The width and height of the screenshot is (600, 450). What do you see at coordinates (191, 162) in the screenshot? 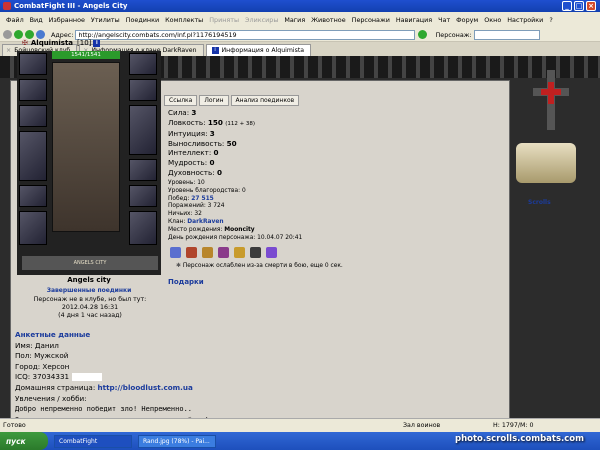
I see `stat-wisdom: Мудрость: 0` at bounding box center [191, 162].